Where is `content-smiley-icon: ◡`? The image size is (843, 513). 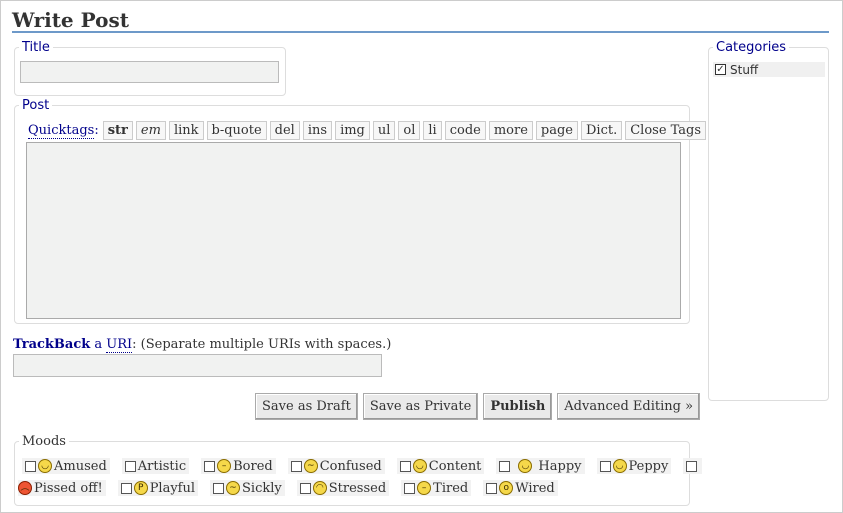 content-smiley-icon: ◡ is located at coordinates (419, 466).